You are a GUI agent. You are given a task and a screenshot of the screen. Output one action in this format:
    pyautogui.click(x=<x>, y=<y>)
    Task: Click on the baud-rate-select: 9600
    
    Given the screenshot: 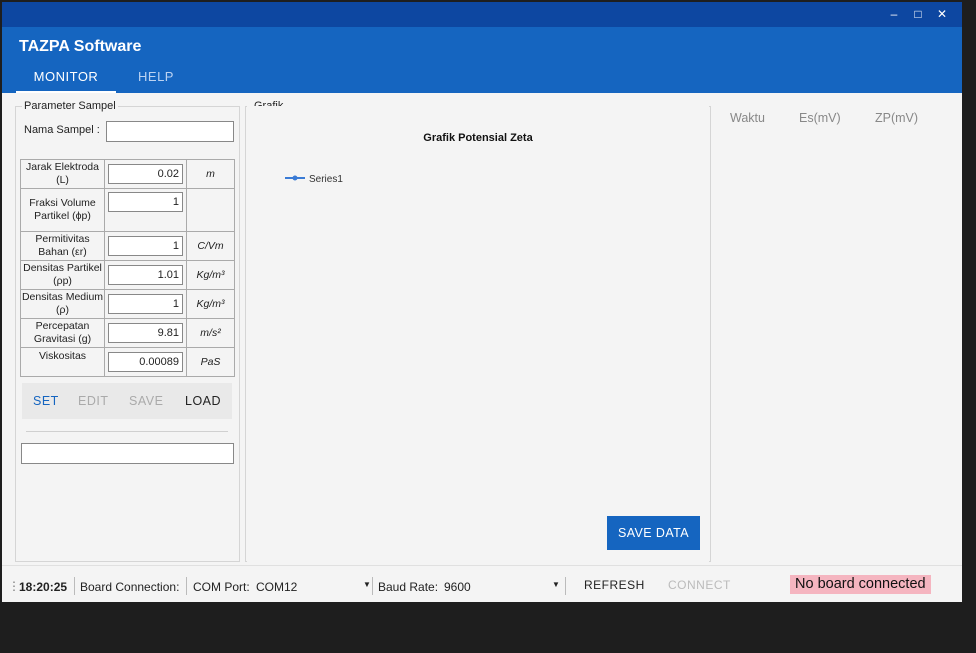 What is the action you would take?
    pyautogui.click(x=457, y=587)
    